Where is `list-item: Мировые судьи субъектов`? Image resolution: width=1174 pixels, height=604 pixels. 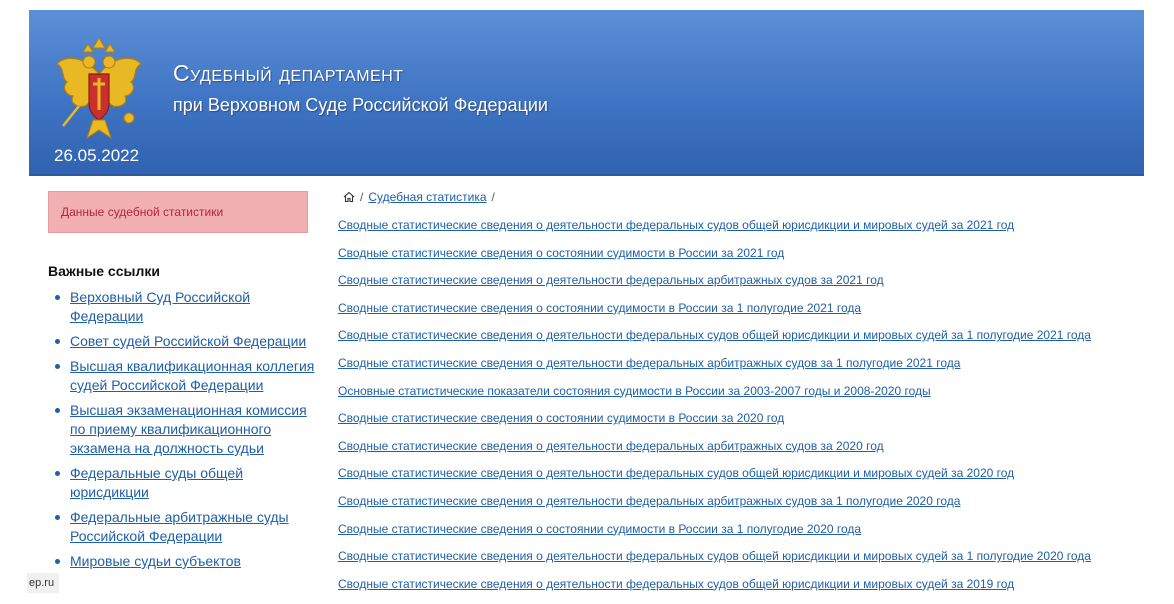
list-item: Мировые судьи субъектов is located at coordinates (183, 561).